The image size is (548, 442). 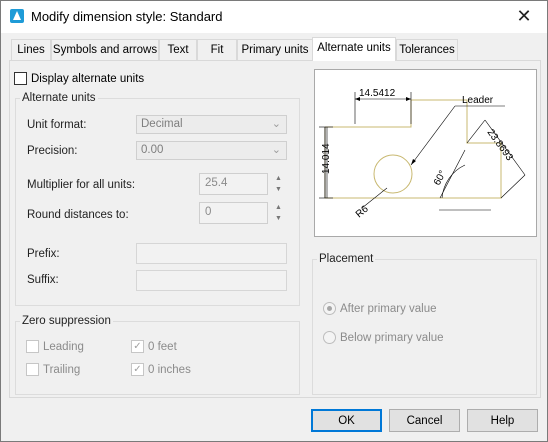 What do you see at coordinates (88, 78) in the screenshot?
I see `display-alternate-units-label: Display alternate units` at bounding box center [88, 78].